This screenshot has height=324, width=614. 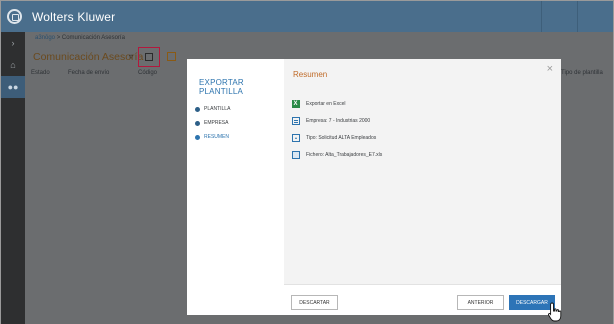 I want to click on summary-item-text: Fichero: Alta_Trabajadores_E7.xls, so click(x=344, y=154).